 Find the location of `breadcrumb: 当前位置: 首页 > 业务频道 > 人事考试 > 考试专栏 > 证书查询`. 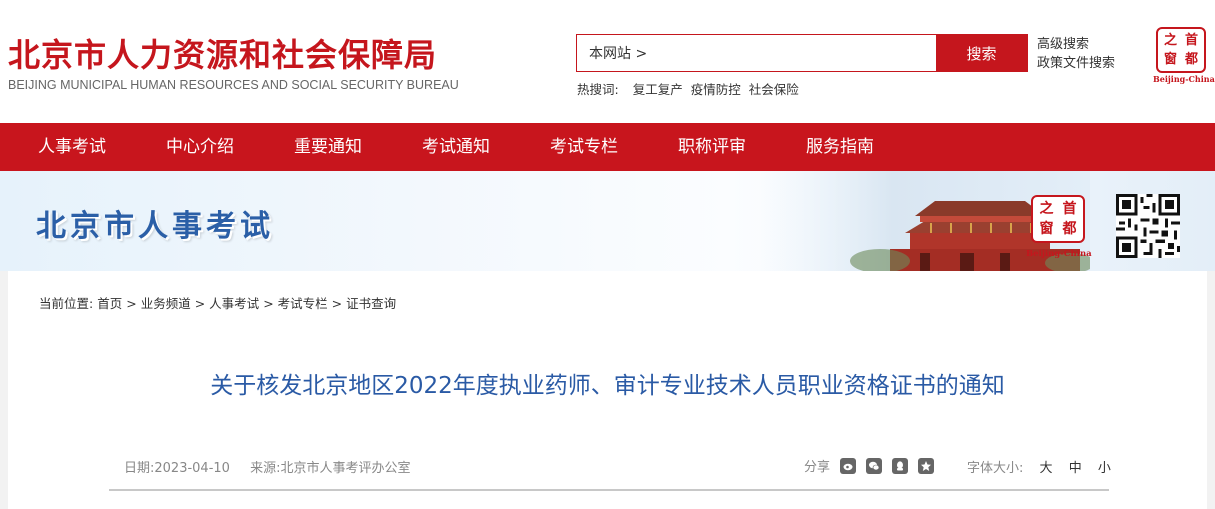

breadcrumb: 当前位置: 首页 > 业务频道 > 人事考试 > 考试专栏 > 证书查询 is located at coordinates (217, 302).